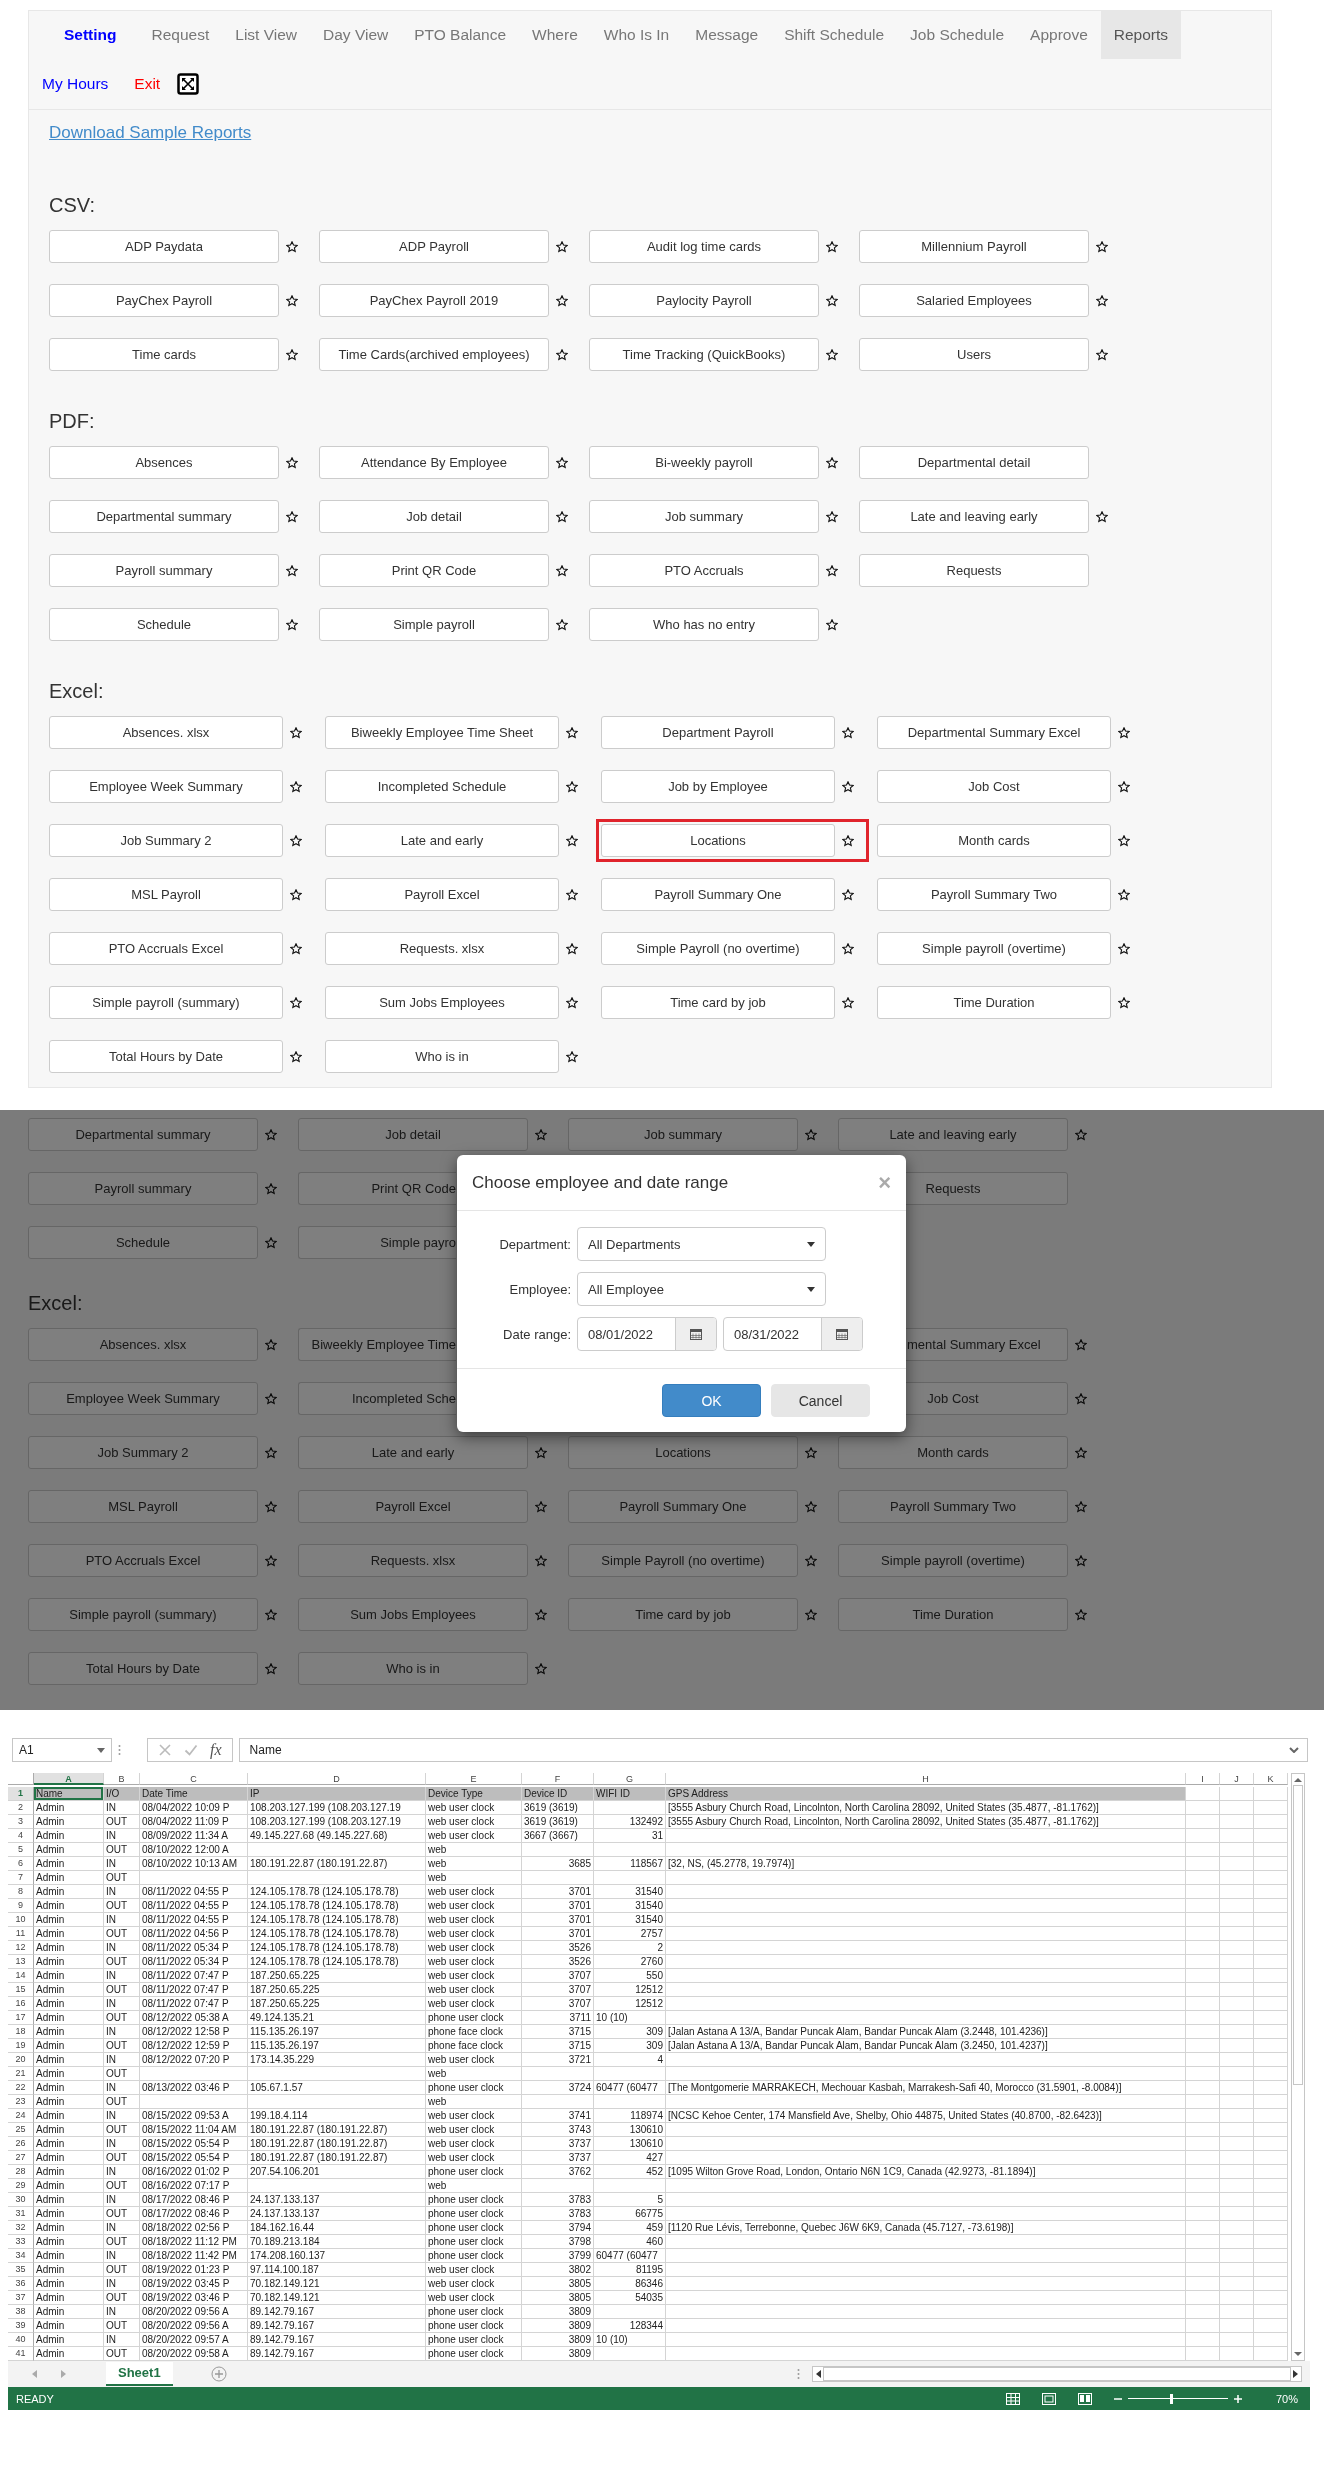 Image resolution: width=1324 pixels, height=2472 pixels. I want to click on nav-tab: Request, so click(180, 35).